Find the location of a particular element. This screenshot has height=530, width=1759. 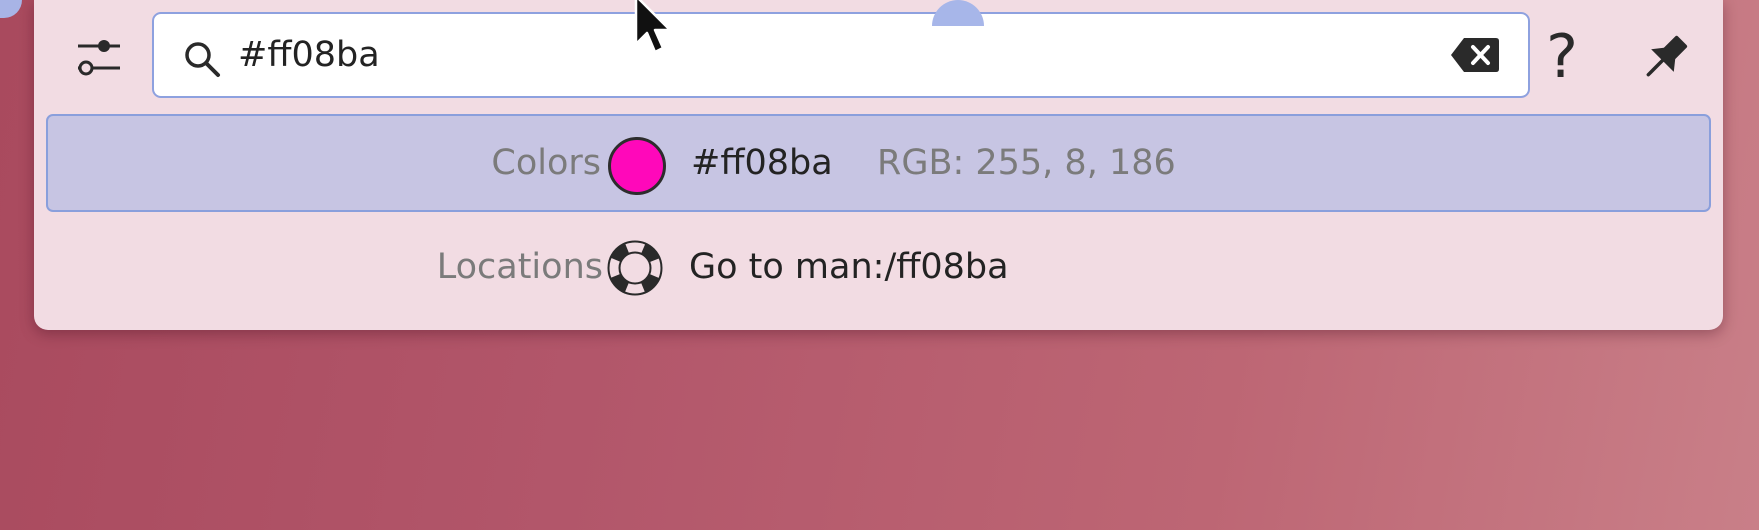

pin-icon is located at coordinates (1667, 56).